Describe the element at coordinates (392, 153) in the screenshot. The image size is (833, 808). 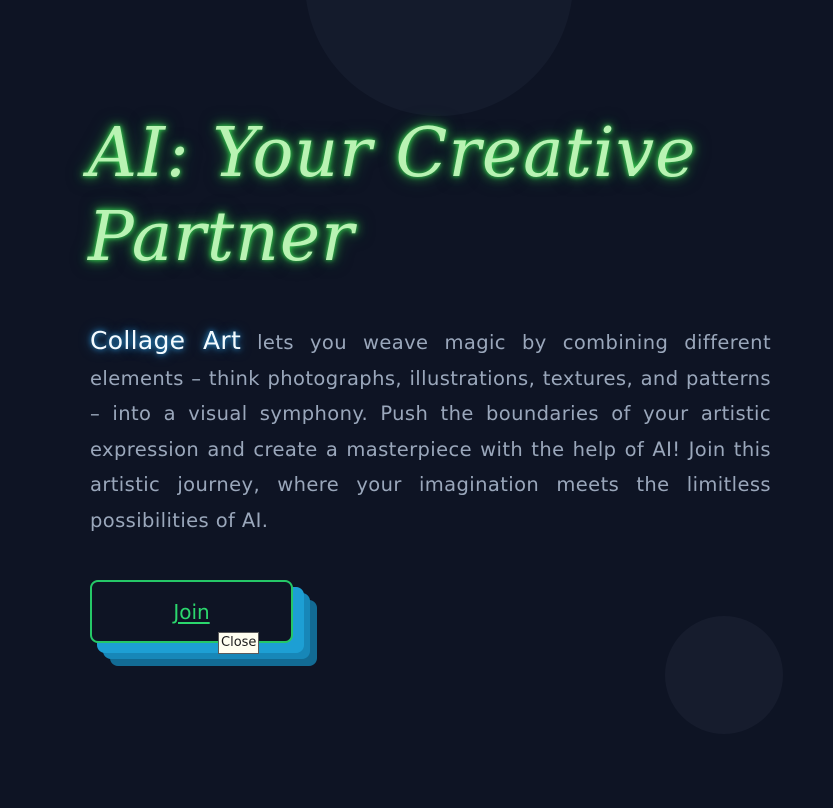
I see `title-line-1: AI: Your Creative` at that location.